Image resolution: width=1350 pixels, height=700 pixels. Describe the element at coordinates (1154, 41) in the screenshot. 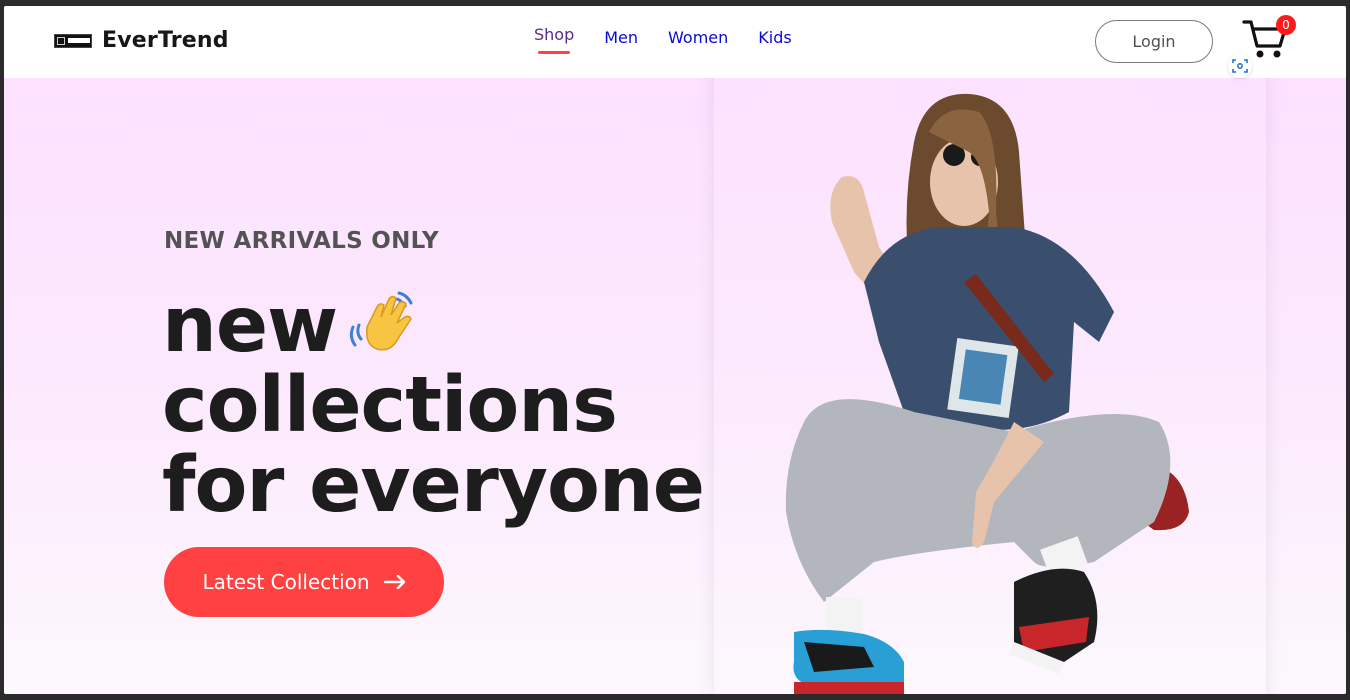

I see `login-button: Login` at that location.